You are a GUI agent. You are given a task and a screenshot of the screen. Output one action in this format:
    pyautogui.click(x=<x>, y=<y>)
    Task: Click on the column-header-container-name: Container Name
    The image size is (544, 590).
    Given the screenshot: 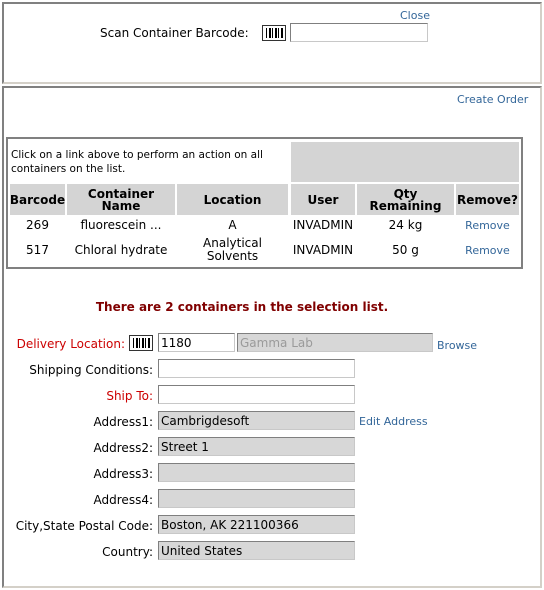 What is the action you would take?
    pyautogui.click(x=121, y=199)
    